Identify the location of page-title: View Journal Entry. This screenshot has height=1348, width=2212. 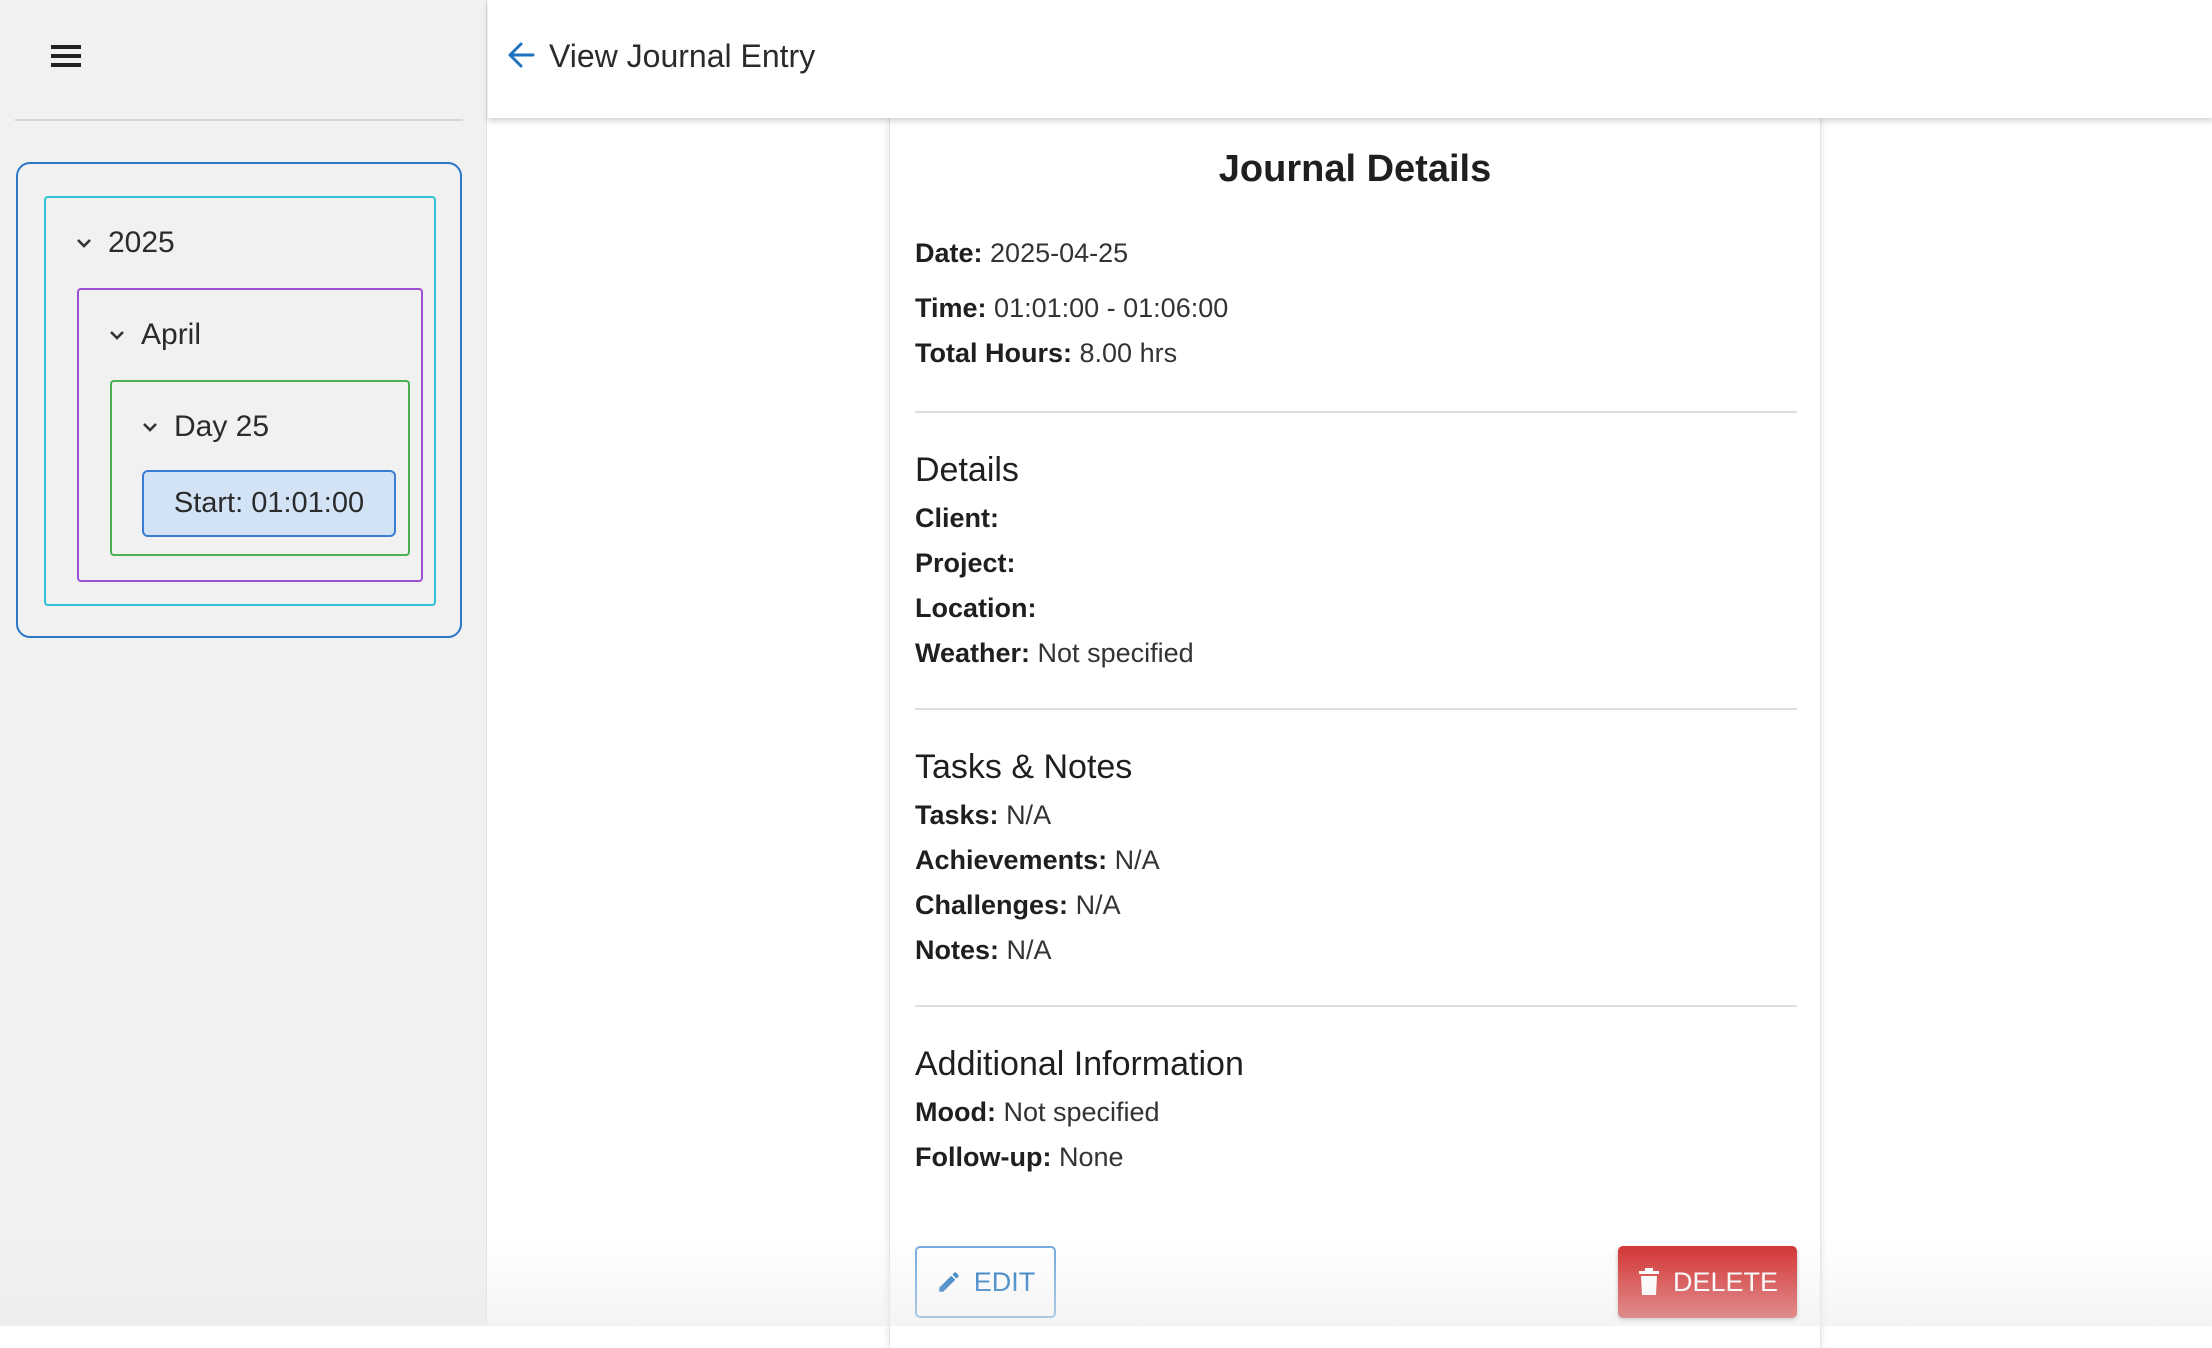
(682, 56).